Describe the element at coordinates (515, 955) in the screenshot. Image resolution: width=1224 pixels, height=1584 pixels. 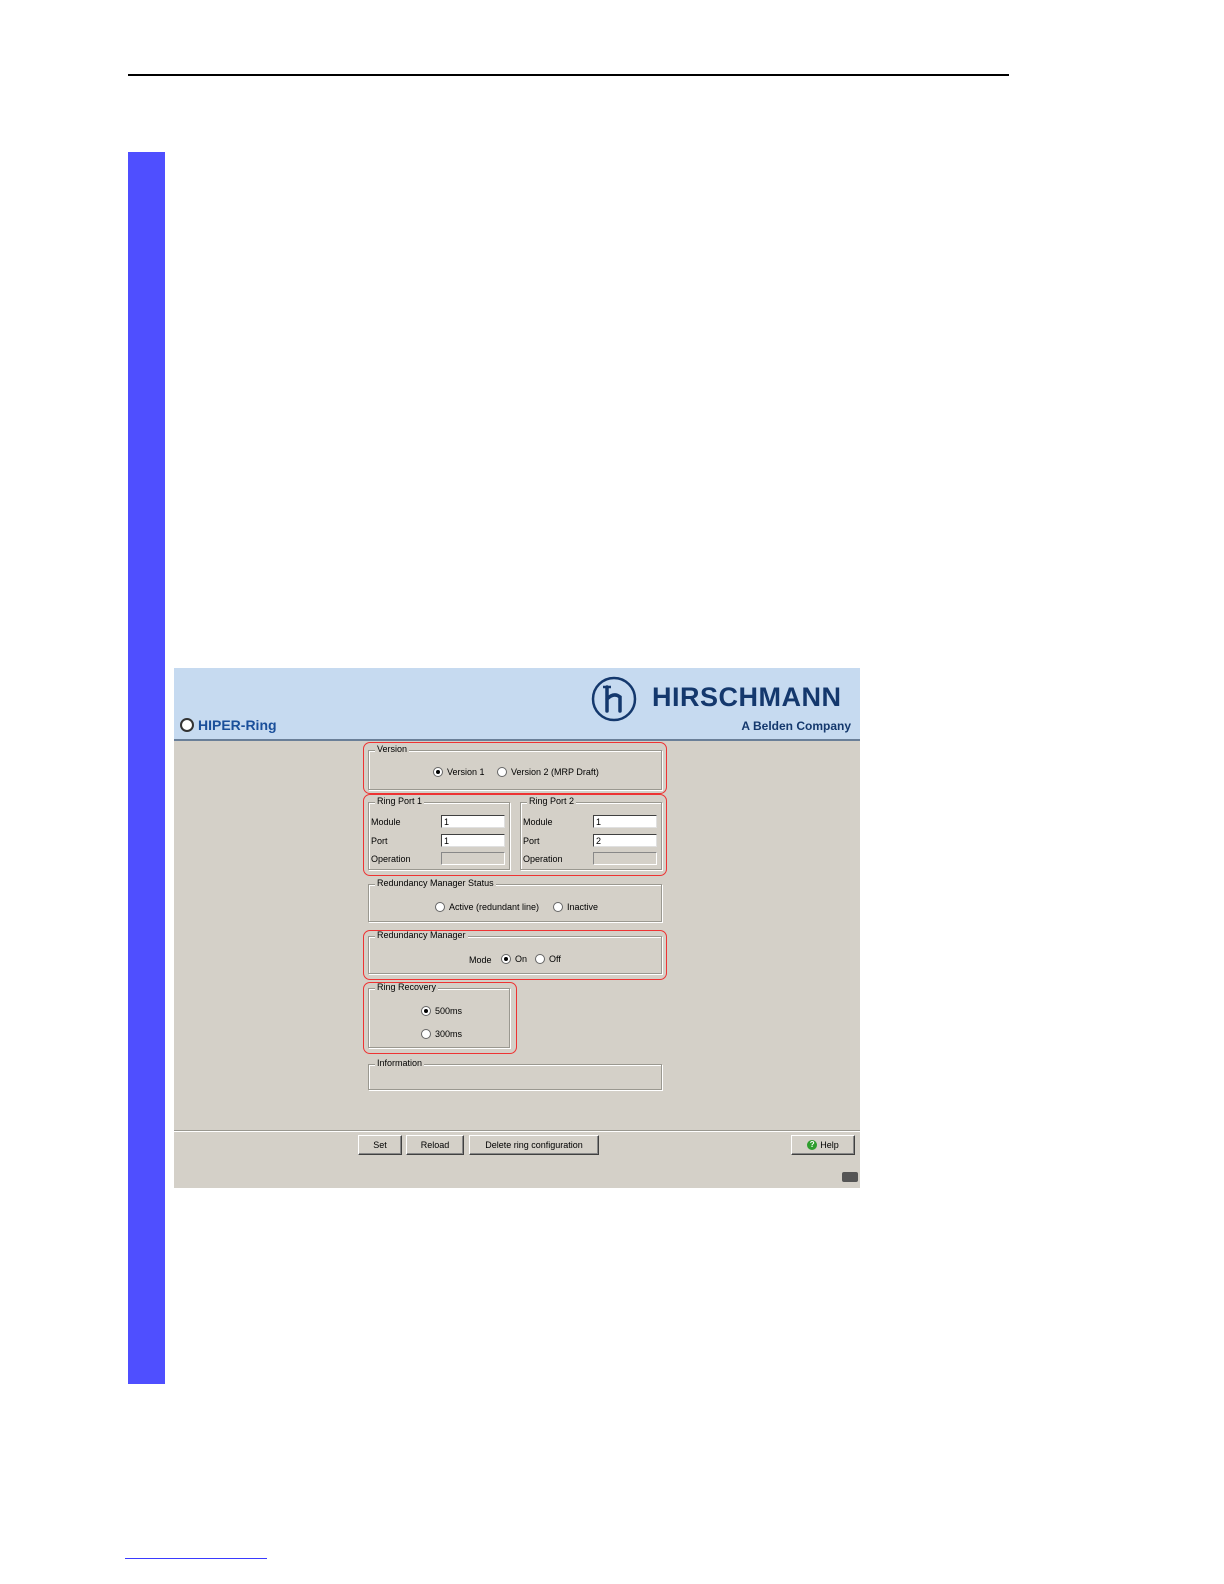
I see `redundancy-manager-highlight` at that location.